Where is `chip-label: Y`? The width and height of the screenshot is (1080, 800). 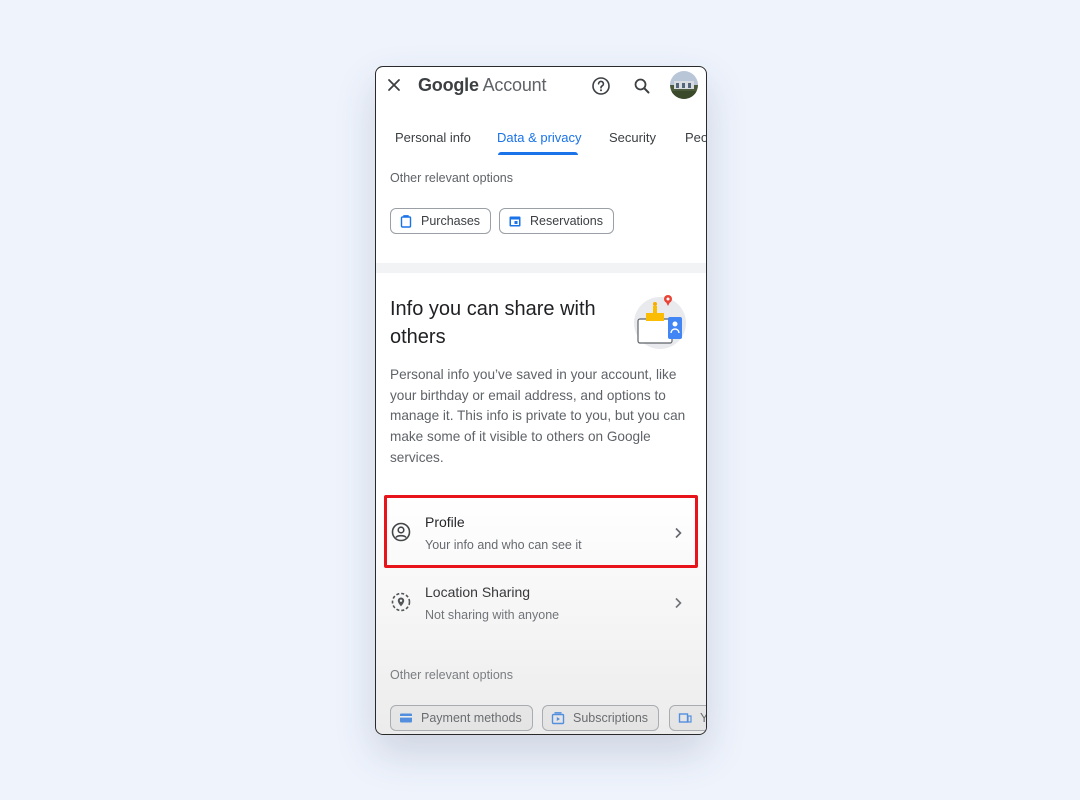
chip-label: Y is located at coordinates (703, 718).